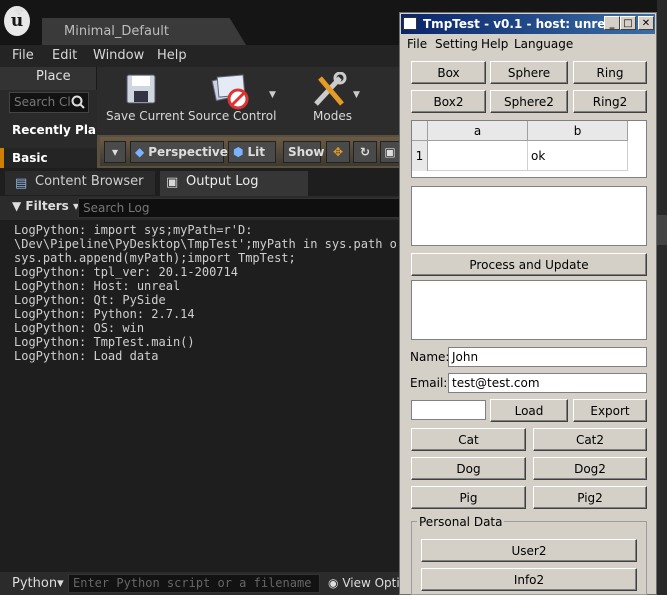  Describe the element at coordinates (365, 152) in the screenshot. I see `rotate-tool-icon: ↻` at that location.